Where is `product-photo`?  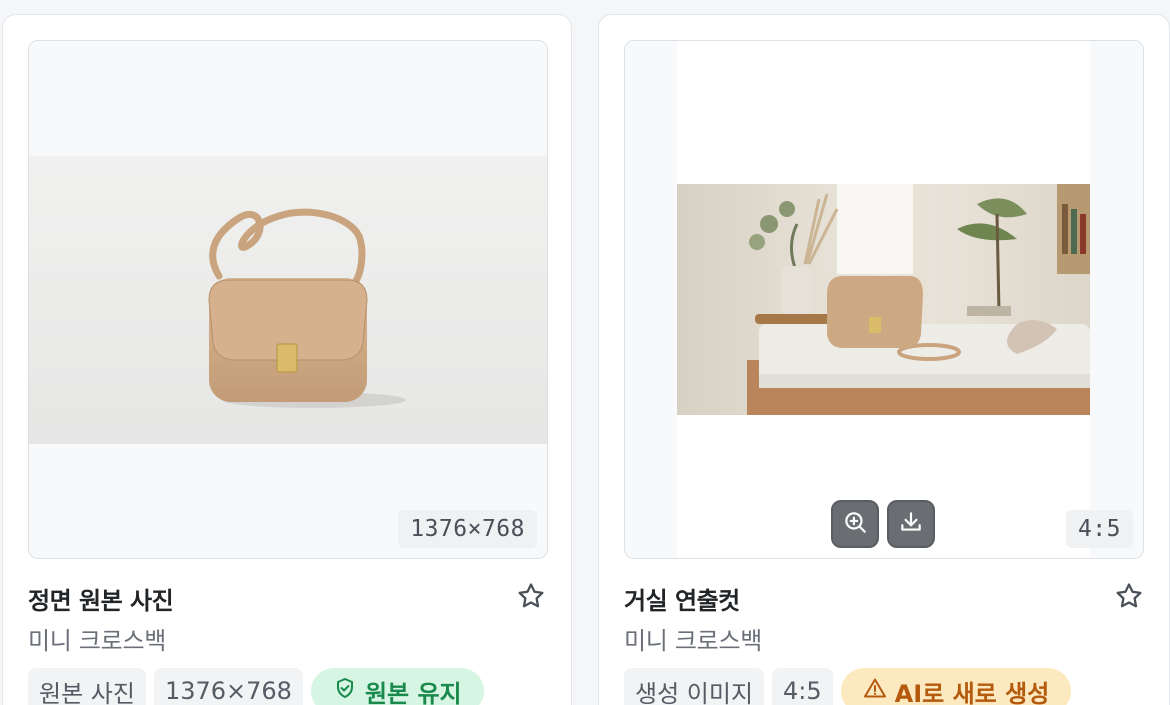
product-photo is located at coordinates (883, 299).